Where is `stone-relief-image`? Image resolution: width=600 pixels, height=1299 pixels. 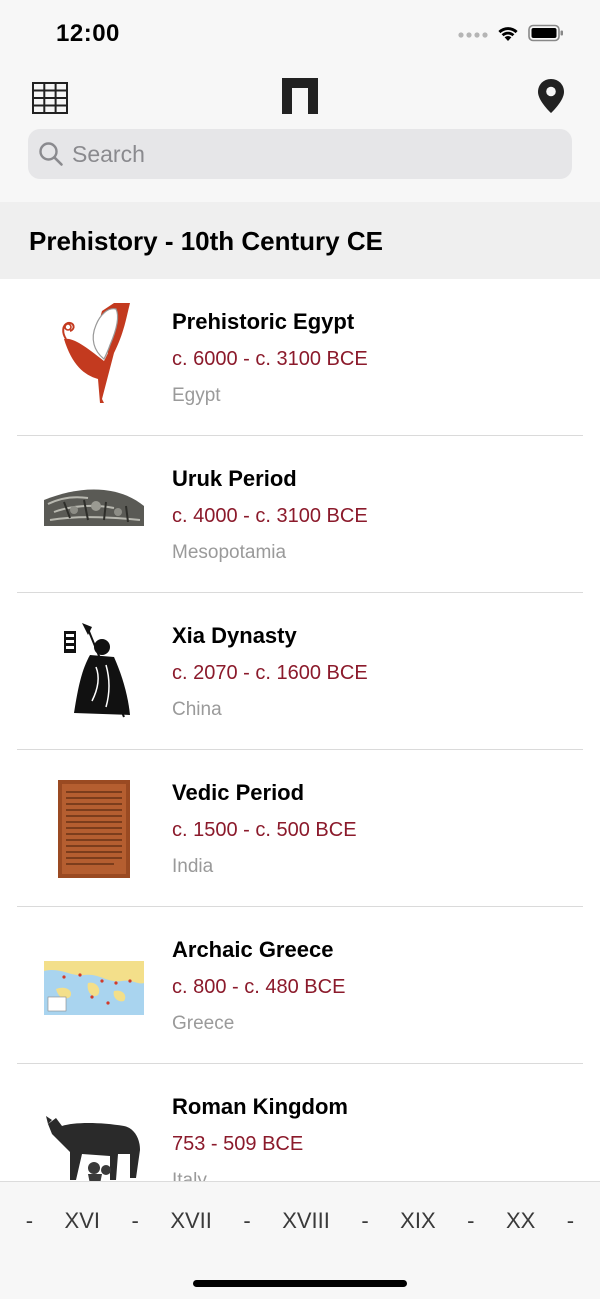 stone-relief-image is located at coordinates (94, 507).